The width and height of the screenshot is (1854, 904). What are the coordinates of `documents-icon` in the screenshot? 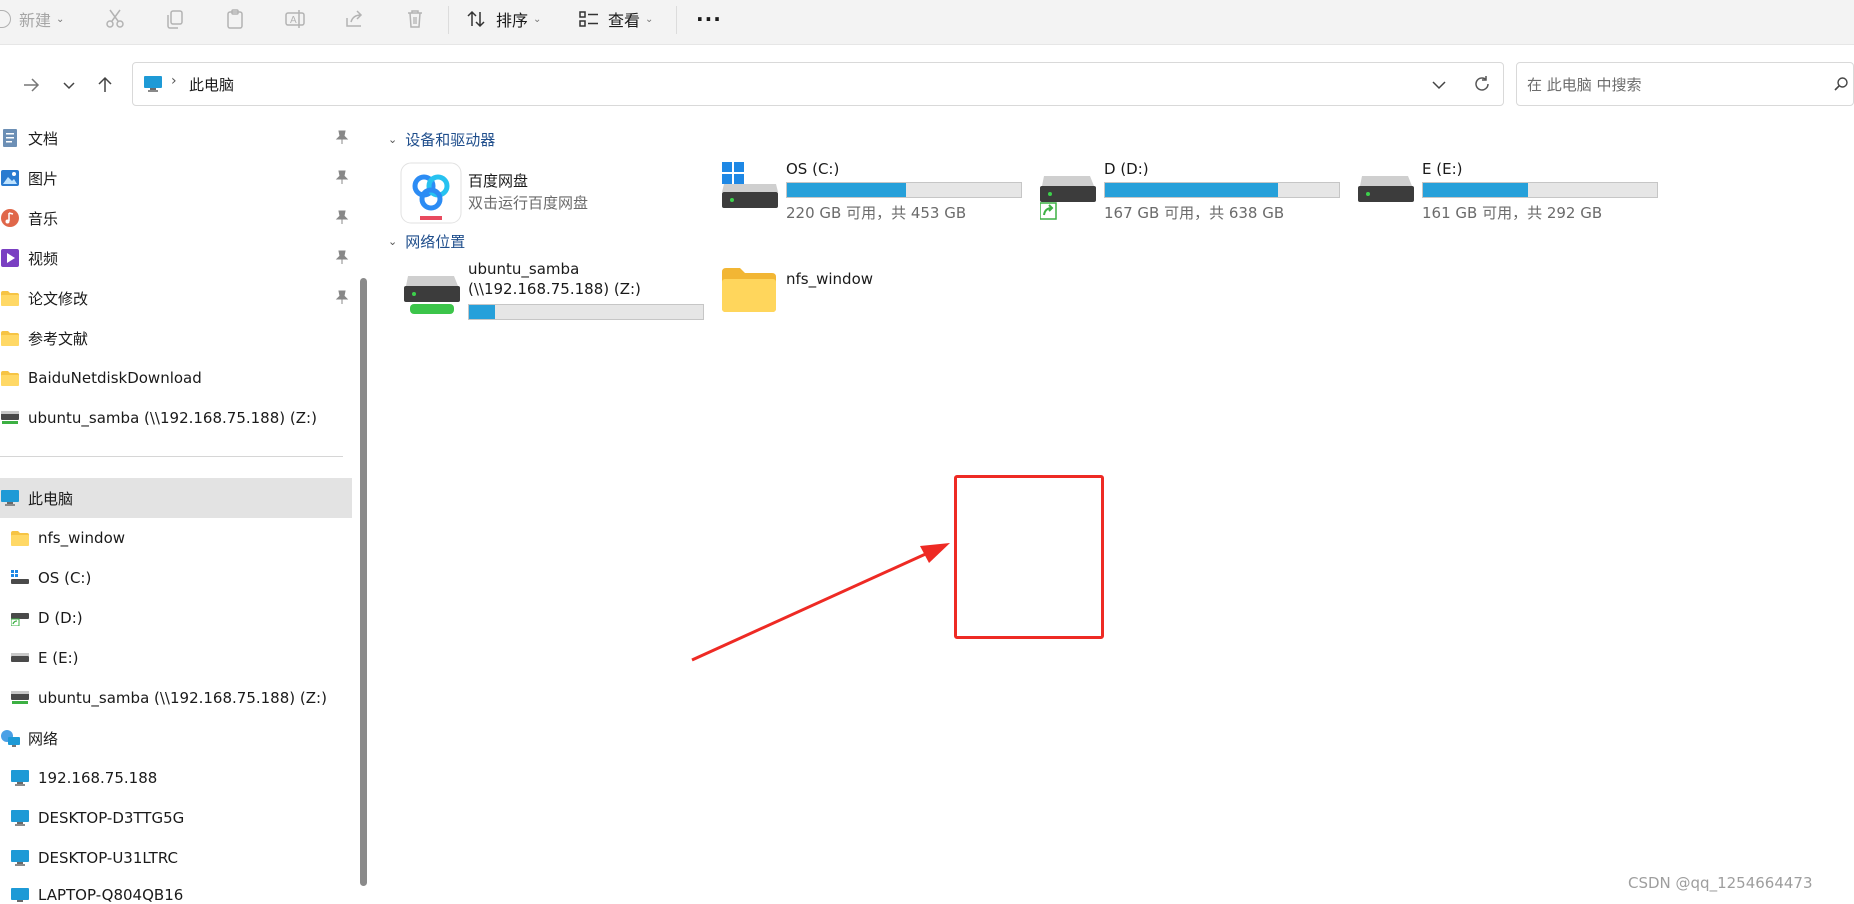 It's located at (10, 138).